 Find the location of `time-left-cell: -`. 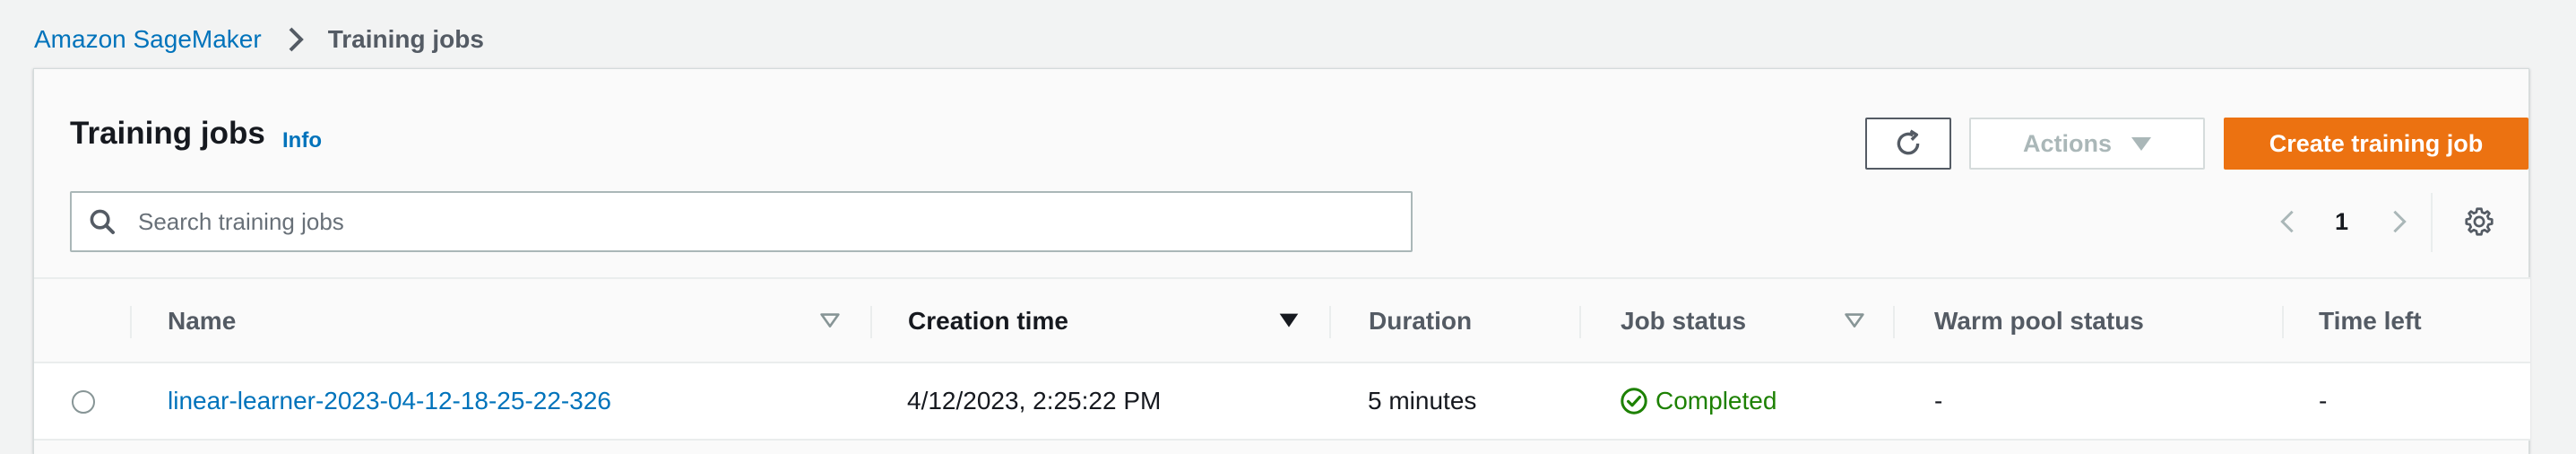

time-left-cell: - is located at coordinates (2323, 401).